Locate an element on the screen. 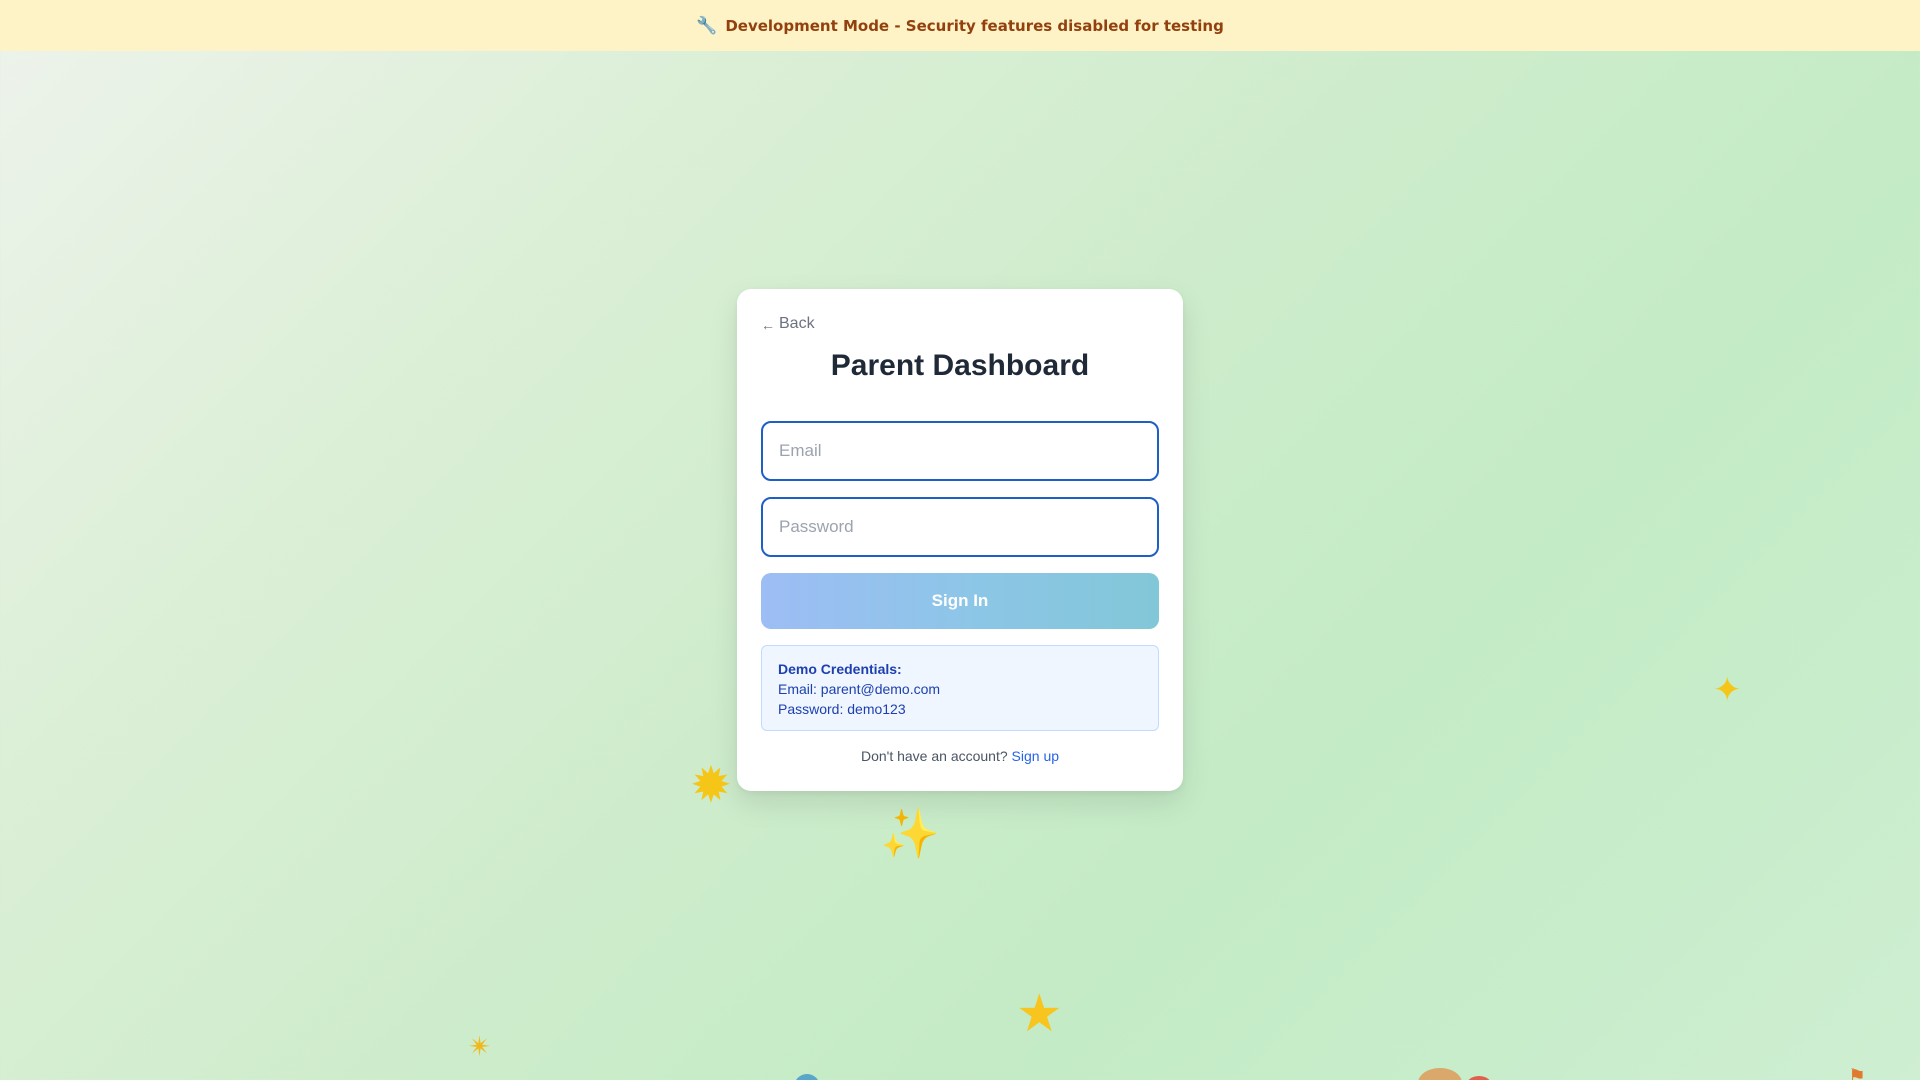  dizzy-icon: ✴ is located at coordinates (480, 1046).